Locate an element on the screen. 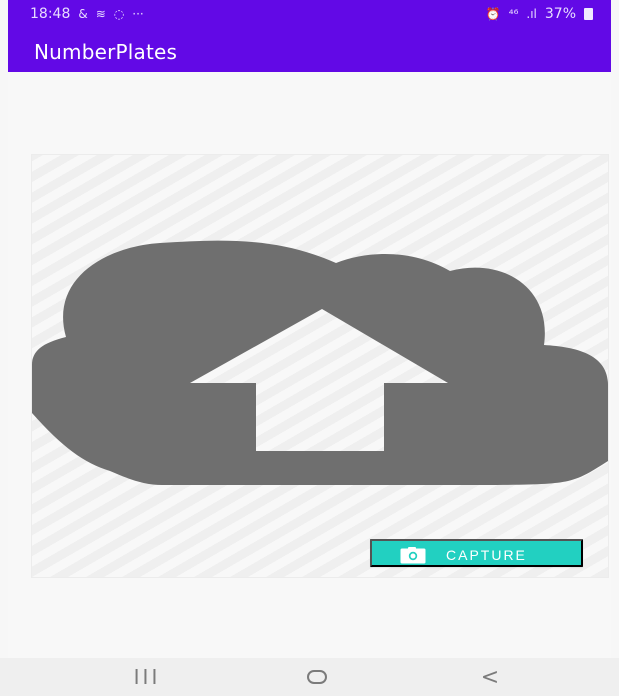  battery-icon is located at coordinates (588, 14).